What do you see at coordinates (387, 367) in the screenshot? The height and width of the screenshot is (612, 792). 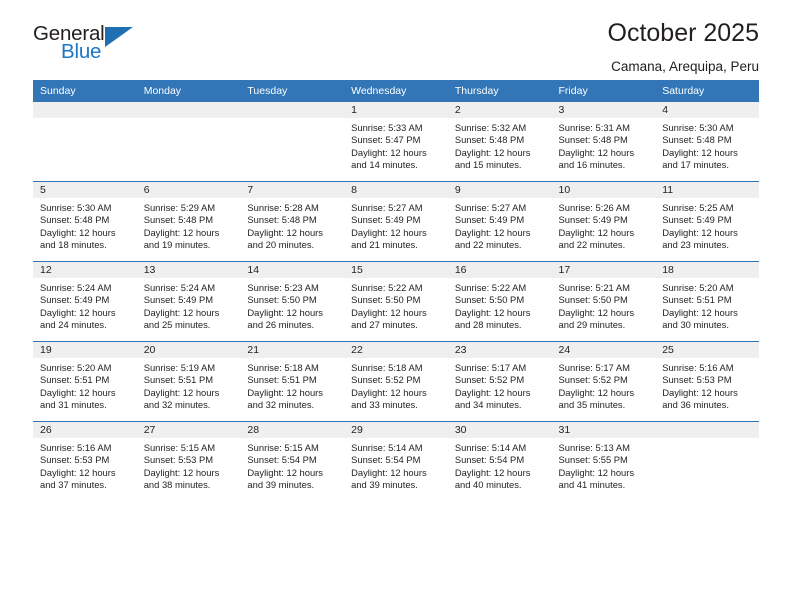 I see `sunrise-time: Sunrise: 5:18 AM` at bounding box center [387, 367].